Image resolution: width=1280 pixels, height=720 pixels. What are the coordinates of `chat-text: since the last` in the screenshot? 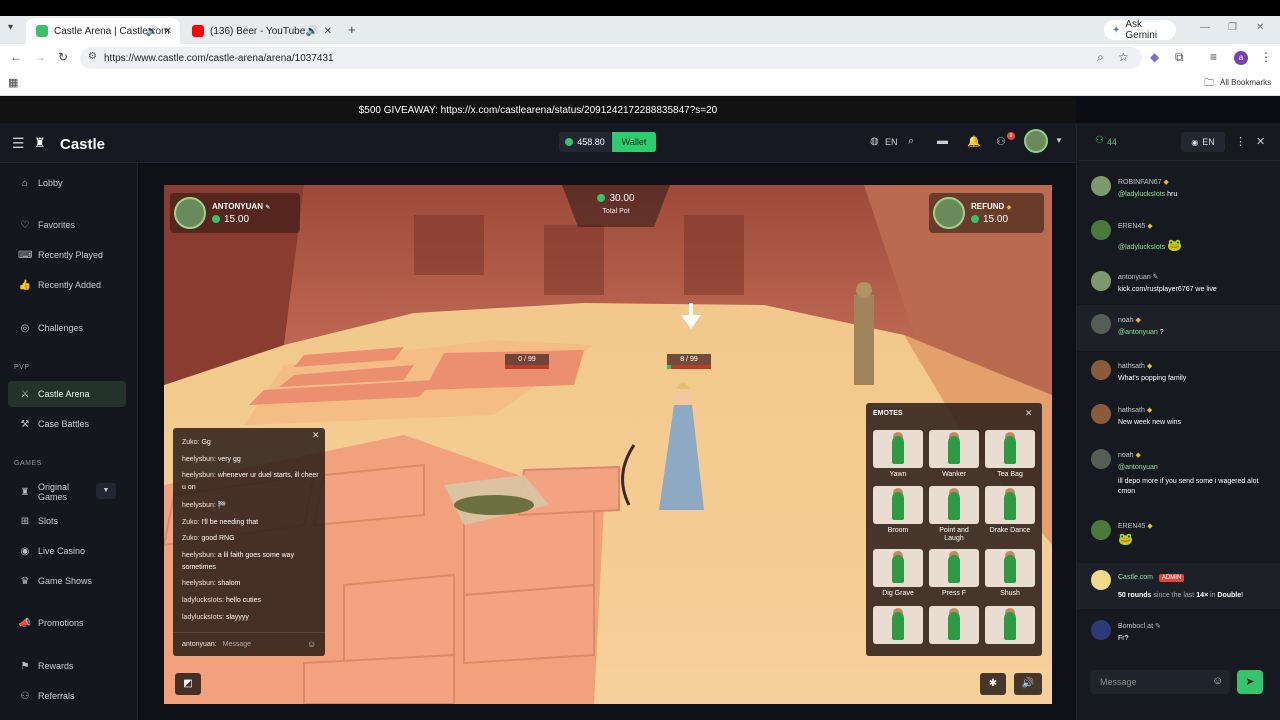 It's located at (1174, 595).